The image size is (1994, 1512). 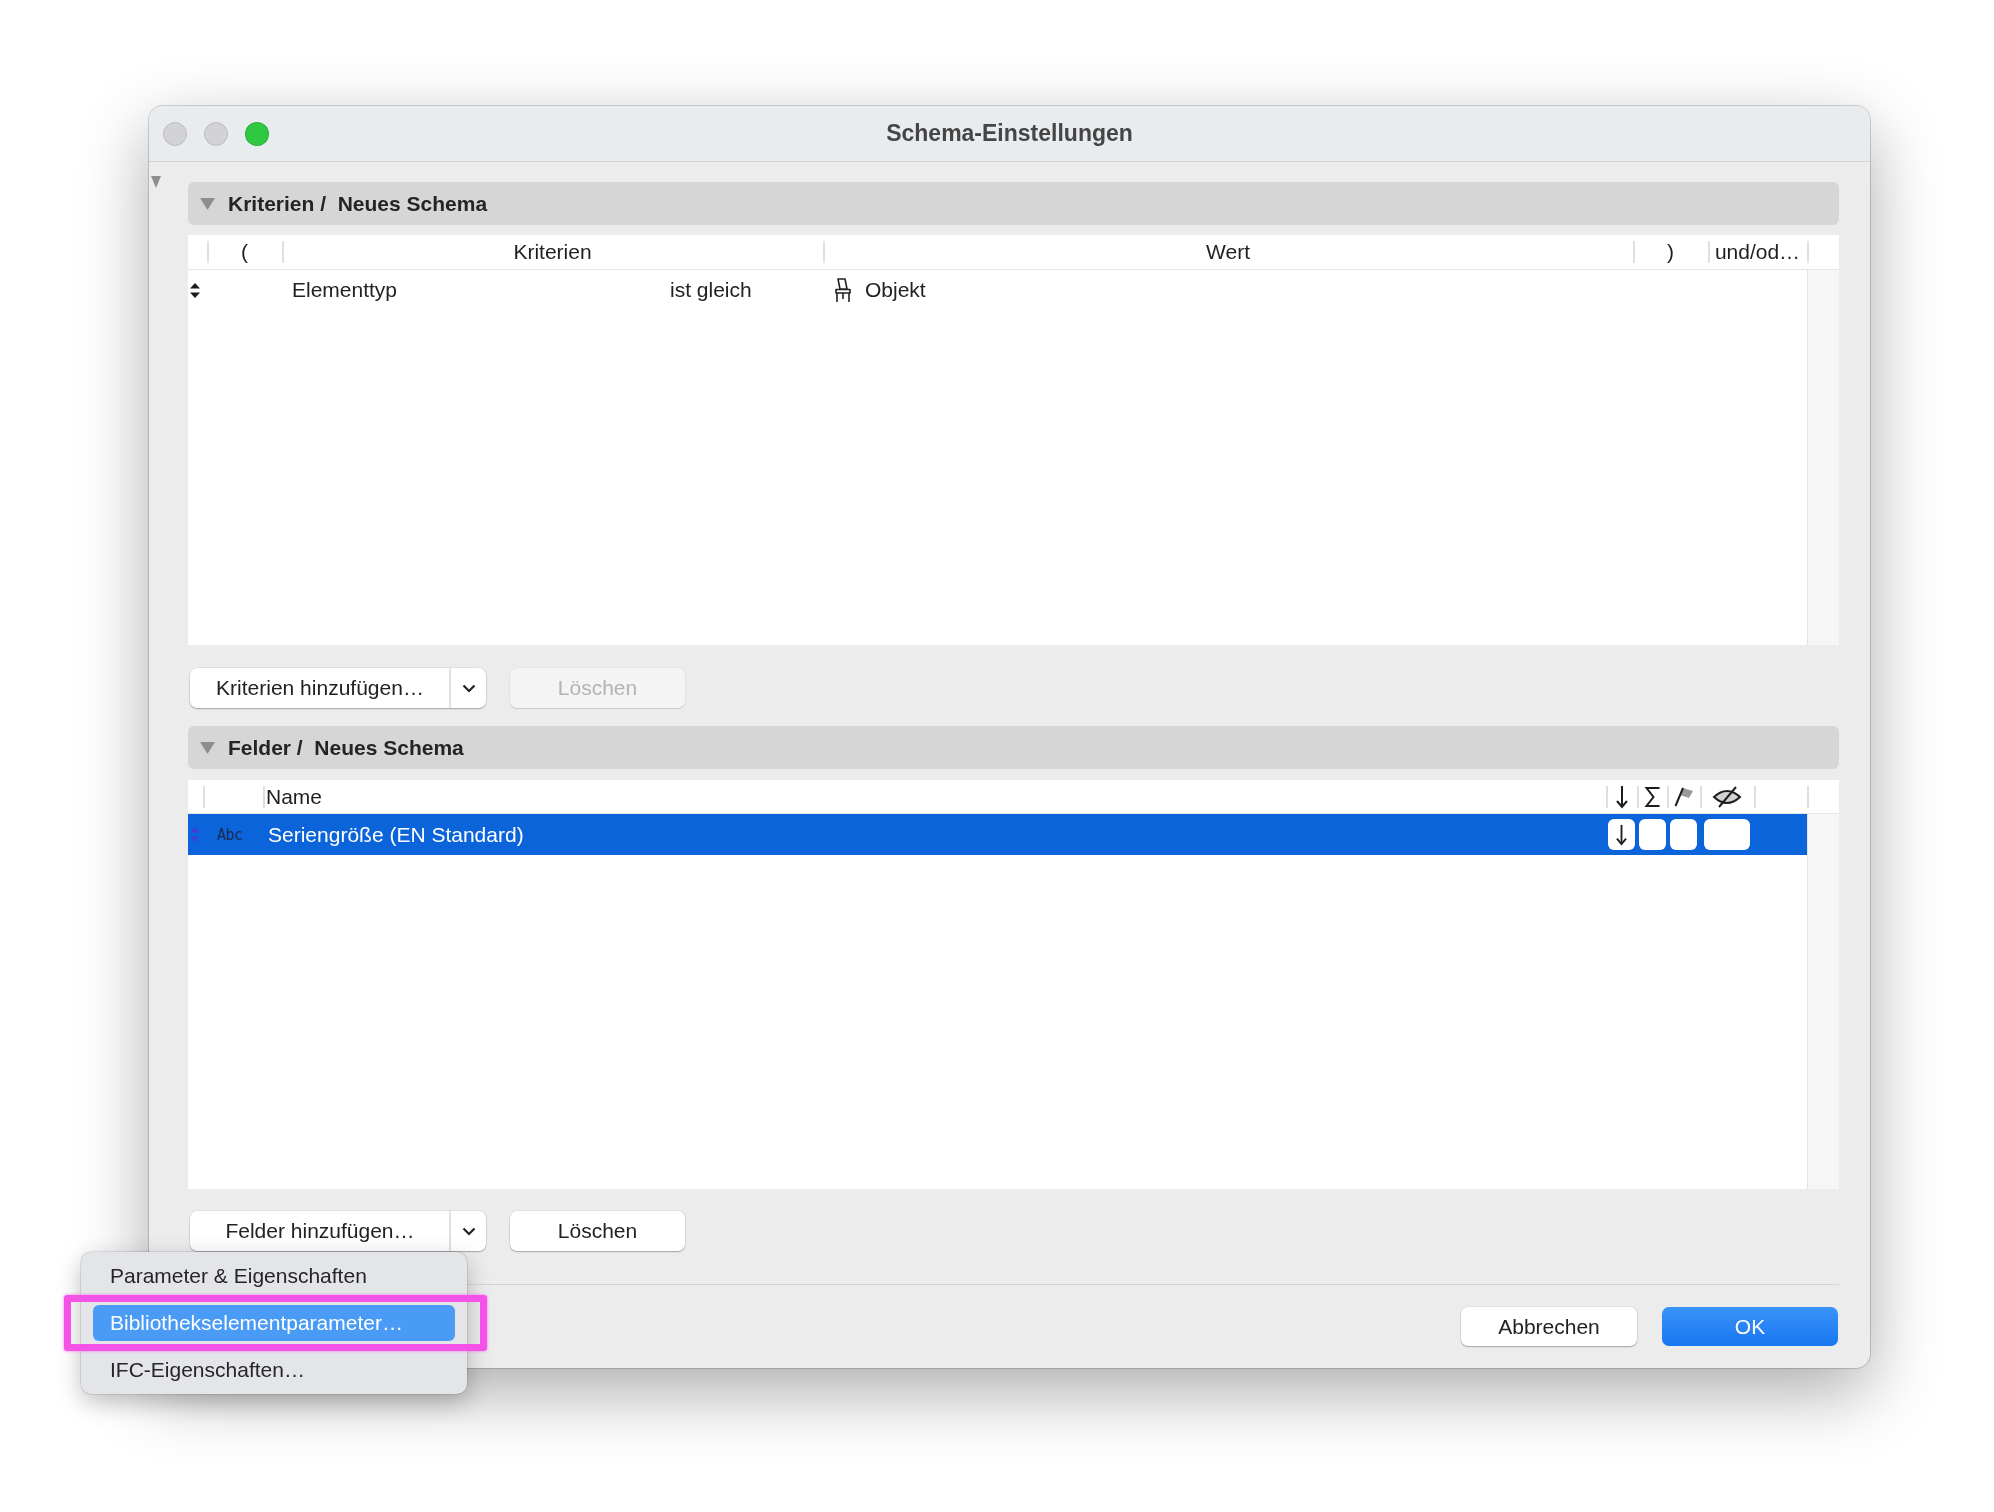 What do you see at coordinates (1750, 1326) in the screenshot?
I see `ok-button: OK` at bounding box center [1750, 1326].